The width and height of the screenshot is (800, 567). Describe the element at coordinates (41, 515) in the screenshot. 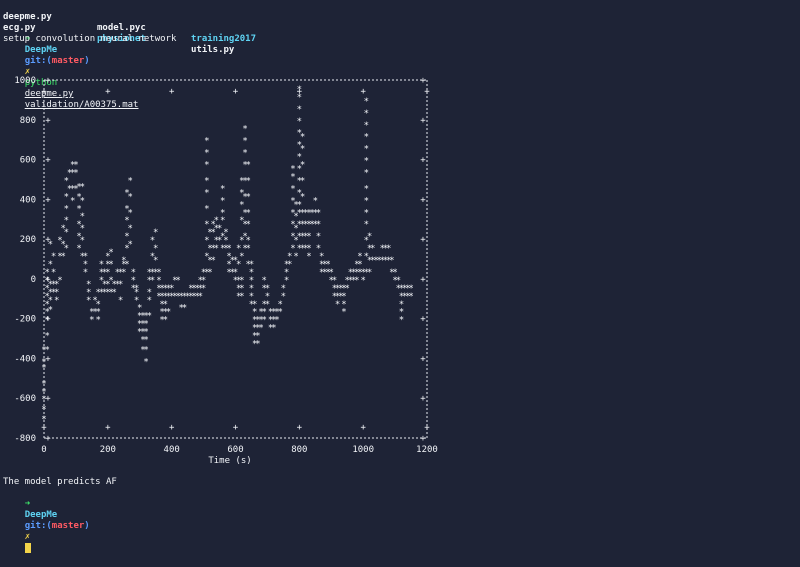

I see `prompt-directory: DeepMe` at that location.